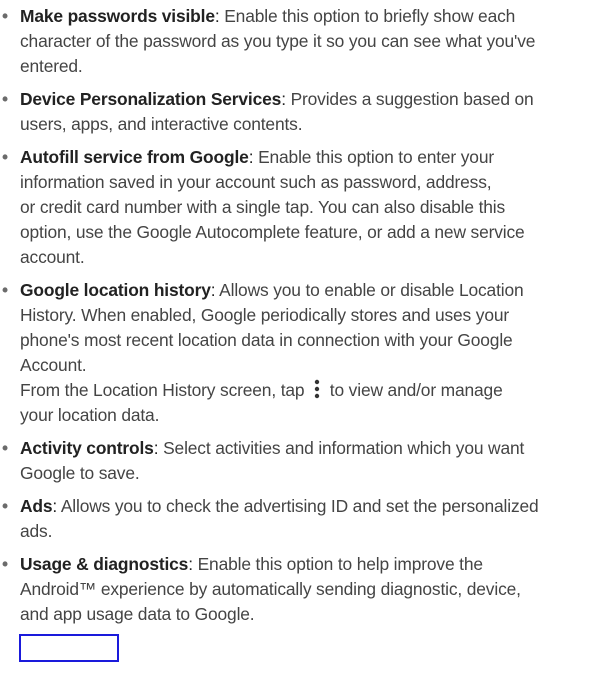 This screenshot has width=616, height=681. What do you see at coordinates (52, 257) in the screenshot?
I see `item-desc-line: account.` at bounding box center [52, 257].